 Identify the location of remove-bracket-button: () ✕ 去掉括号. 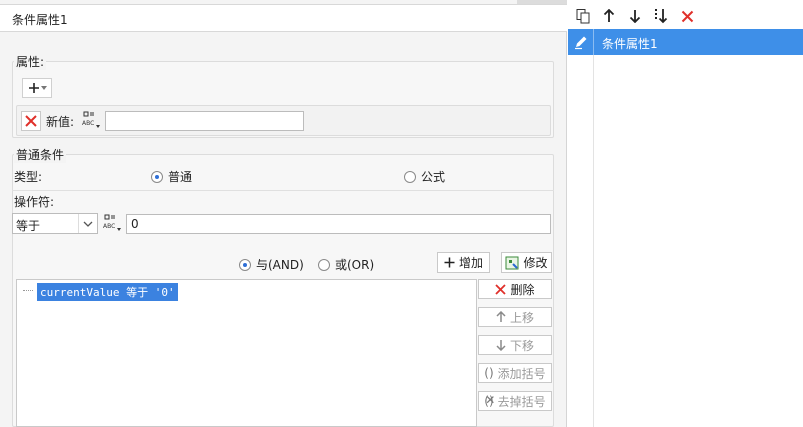
(515, 401).